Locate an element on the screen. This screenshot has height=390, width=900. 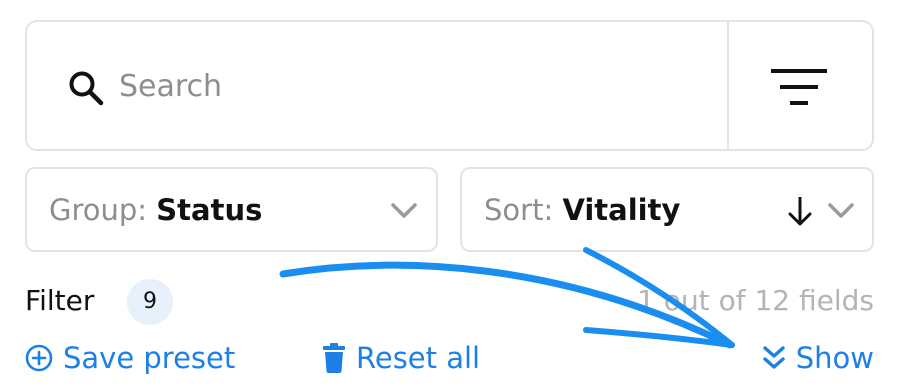
group-select-prefix: Group: is located at coordinates (98, 210).